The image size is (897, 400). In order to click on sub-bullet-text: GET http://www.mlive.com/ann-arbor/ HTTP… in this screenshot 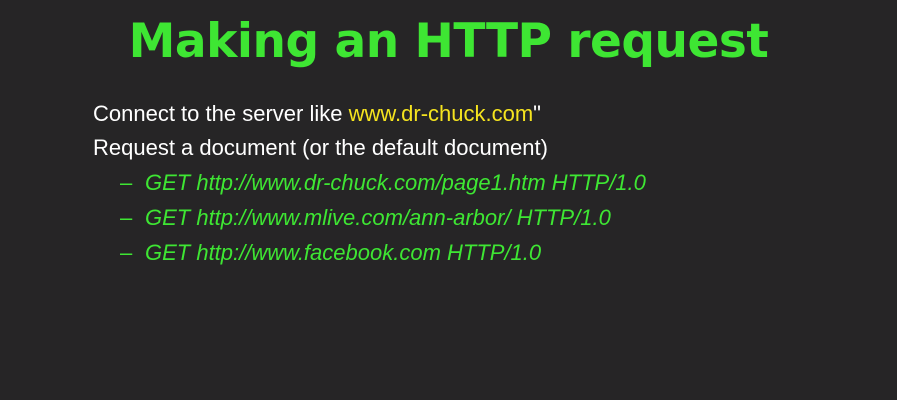, I will do `click(378, 217)`.